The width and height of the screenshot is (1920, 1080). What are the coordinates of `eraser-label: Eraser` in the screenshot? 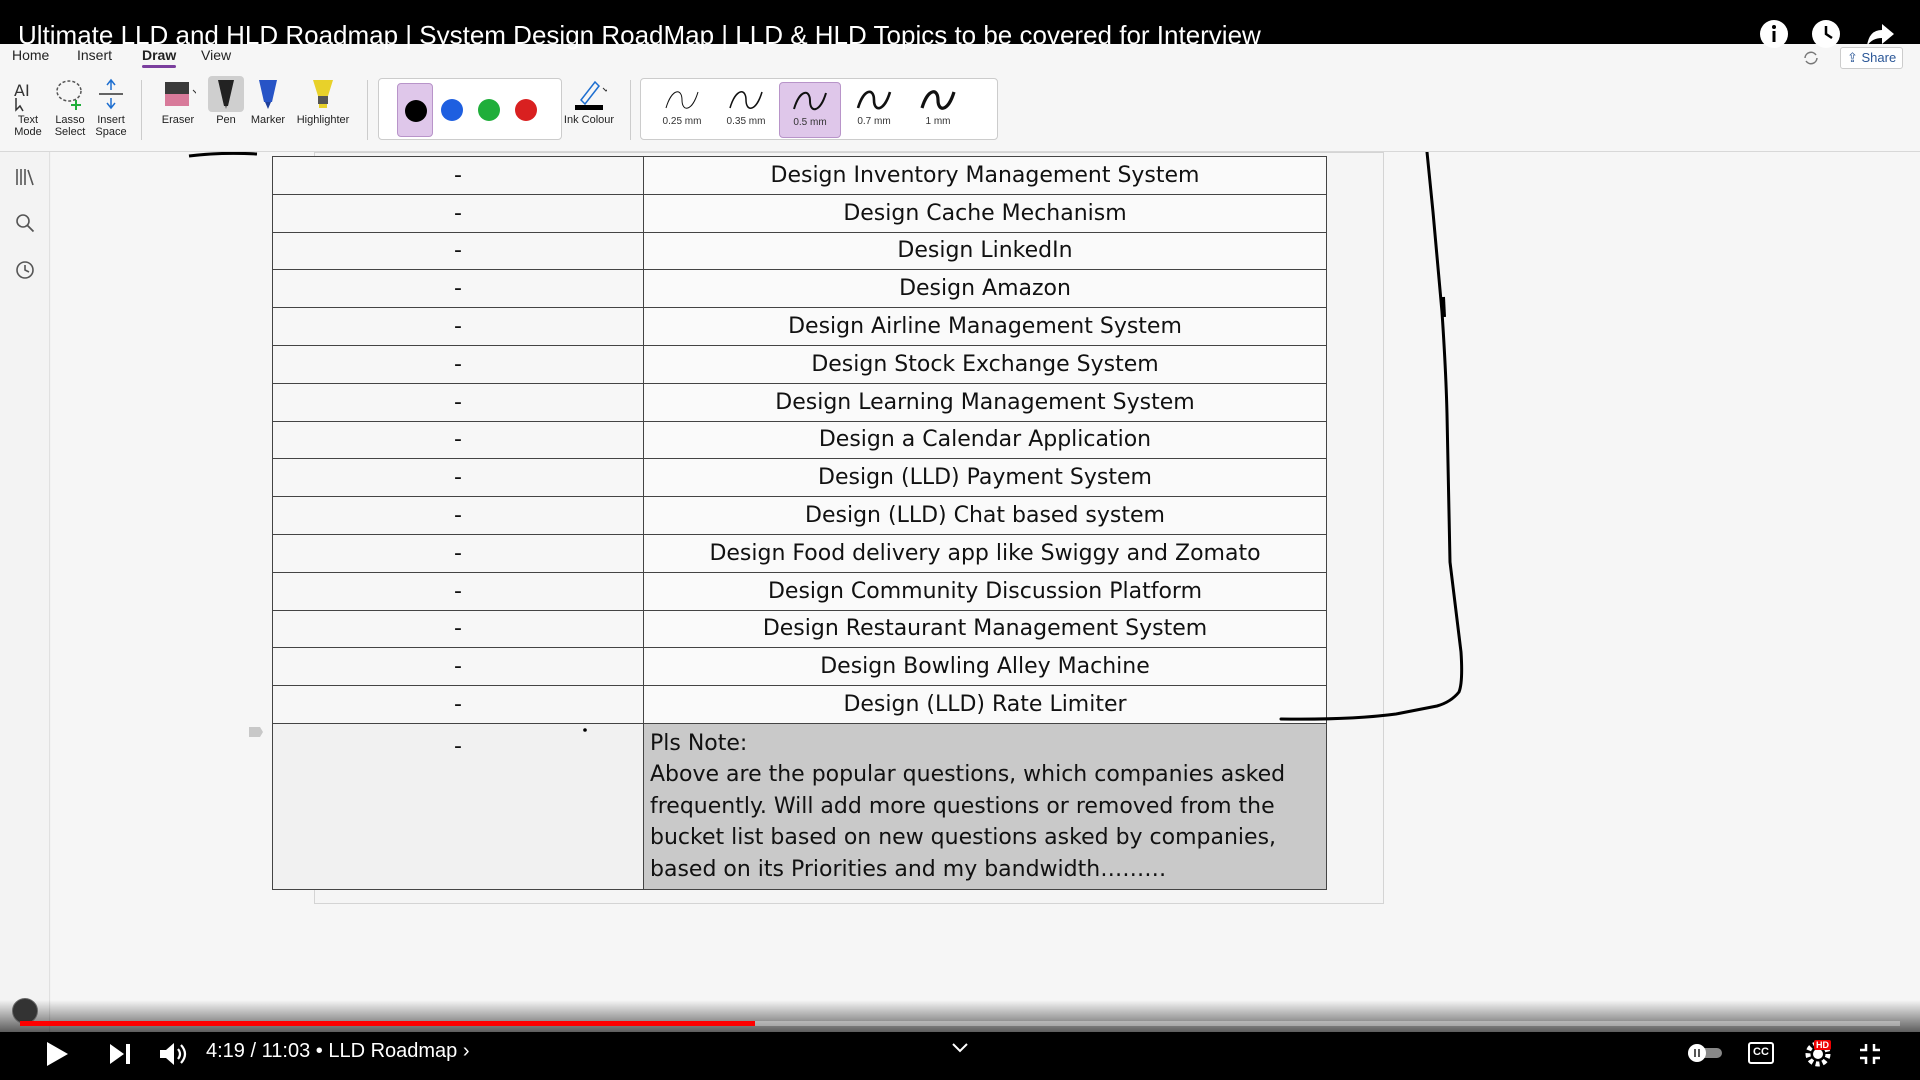 It's located at (178, 120).